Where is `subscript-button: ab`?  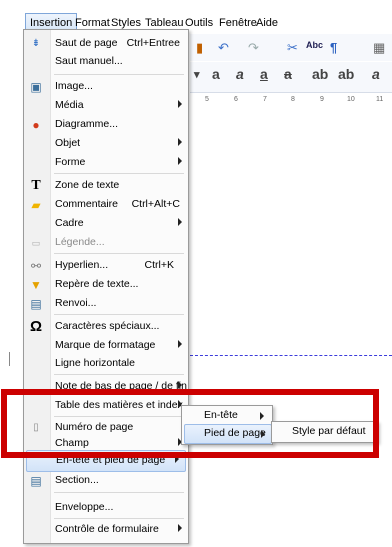
subscript-button: ab is located at coordinates (346, 74).